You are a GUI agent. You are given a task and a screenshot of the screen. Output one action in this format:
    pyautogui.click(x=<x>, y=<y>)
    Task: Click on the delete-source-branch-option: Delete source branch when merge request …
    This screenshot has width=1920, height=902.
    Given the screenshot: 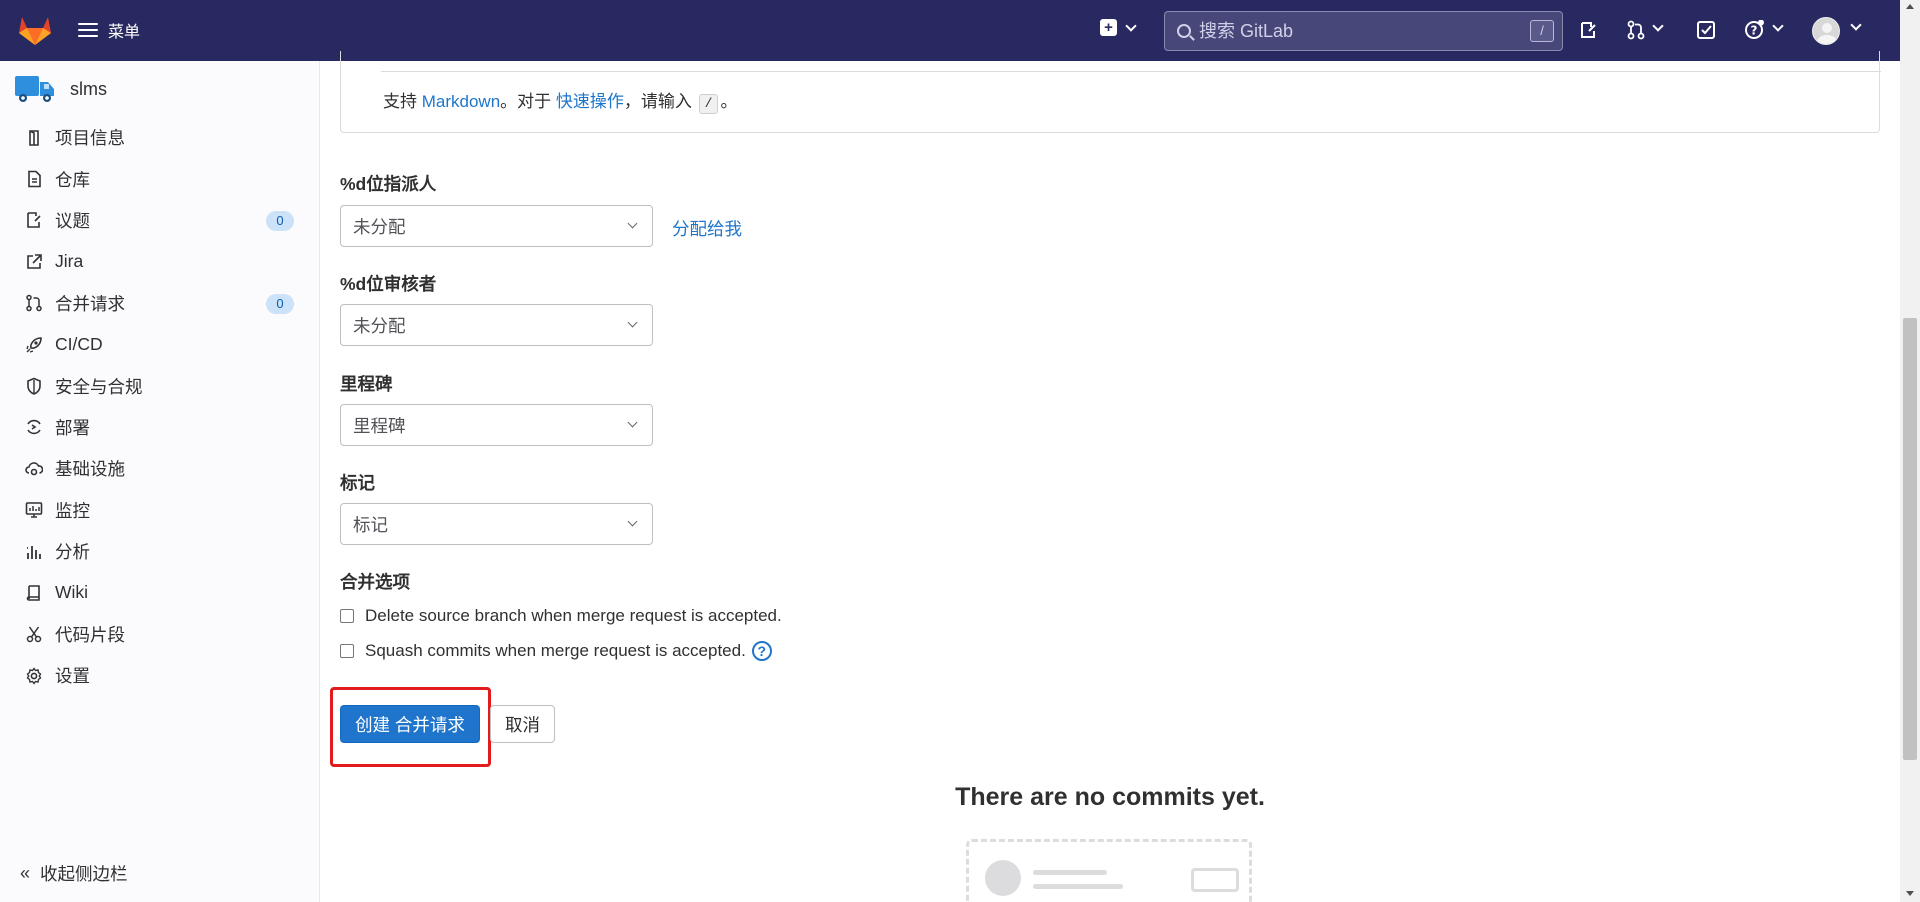 What is the action you would take?
    pyautogui.click(x=561, y=616)
    